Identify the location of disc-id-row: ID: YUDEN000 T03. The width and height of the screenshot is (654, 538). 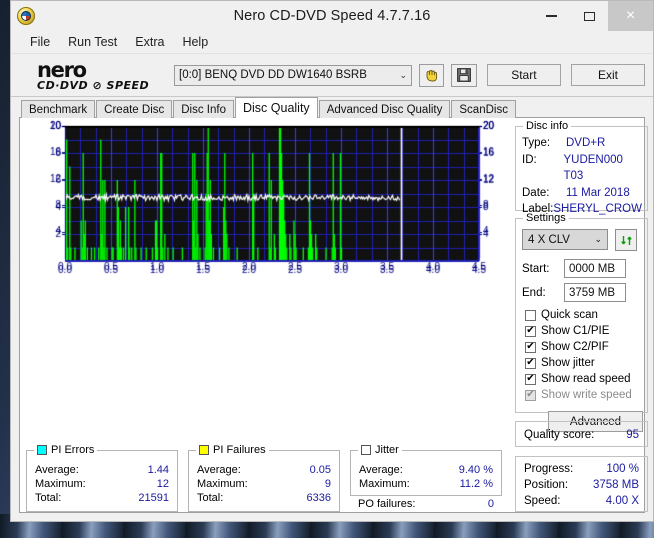
(581, 168).